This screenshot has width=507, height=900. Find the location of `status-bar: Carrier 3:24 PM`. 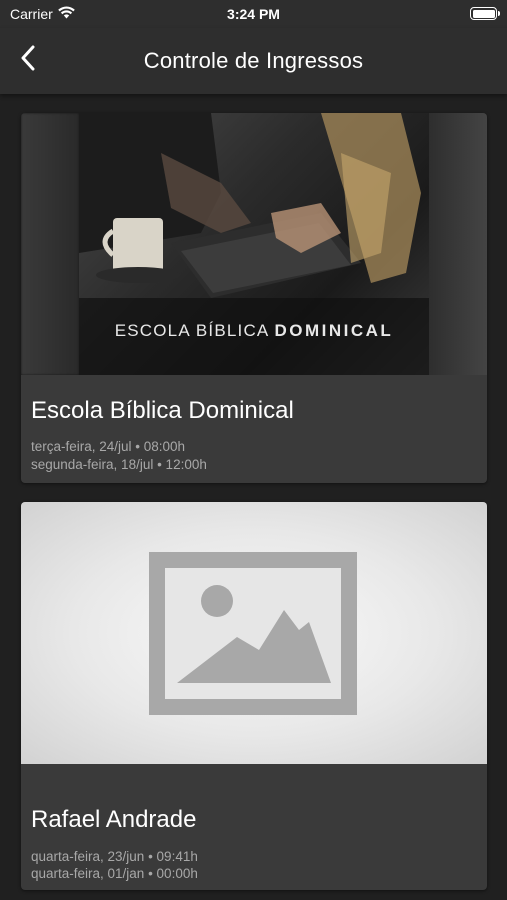

status-bar: Carrier 3:24 PM is located at coordinates (253, 14).